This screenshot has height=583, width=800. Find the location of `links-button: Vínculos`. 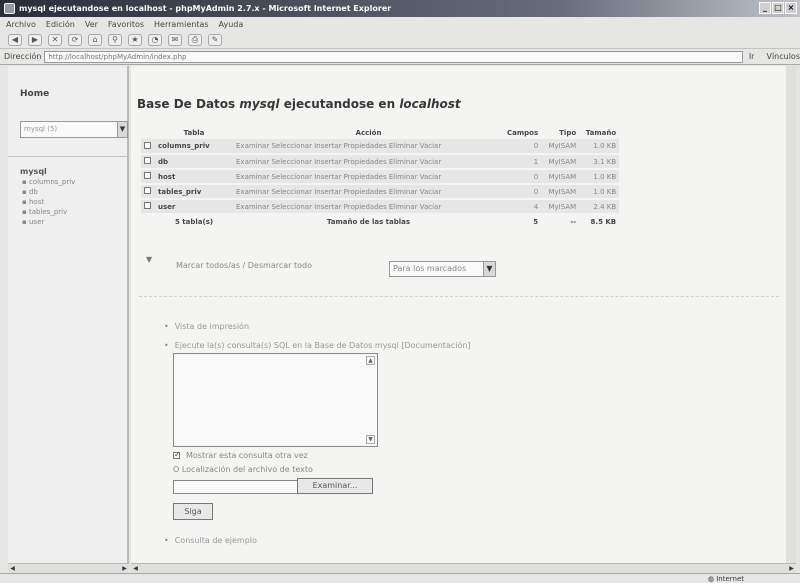

links-button: Vínculos is located at coordinates (783, 56).